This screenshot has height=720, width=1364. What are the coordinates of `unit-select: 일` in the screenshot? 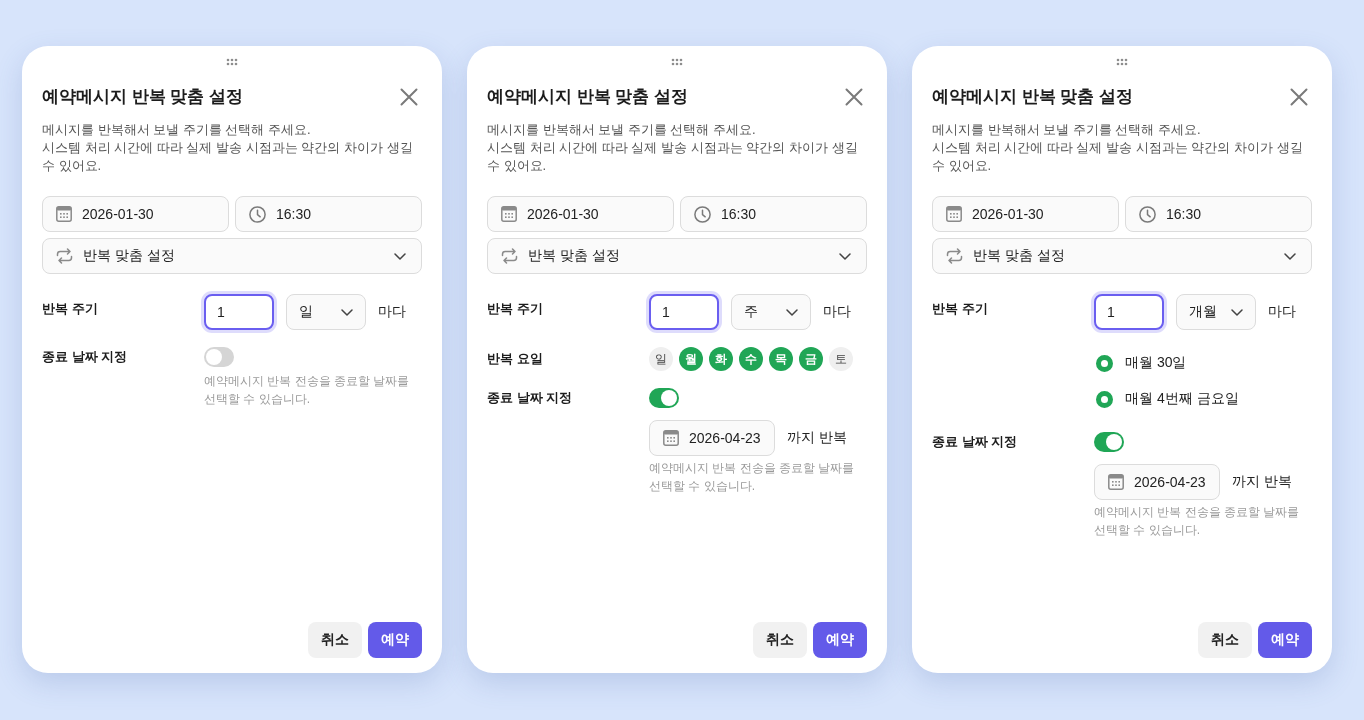 It's located at (326, 312).